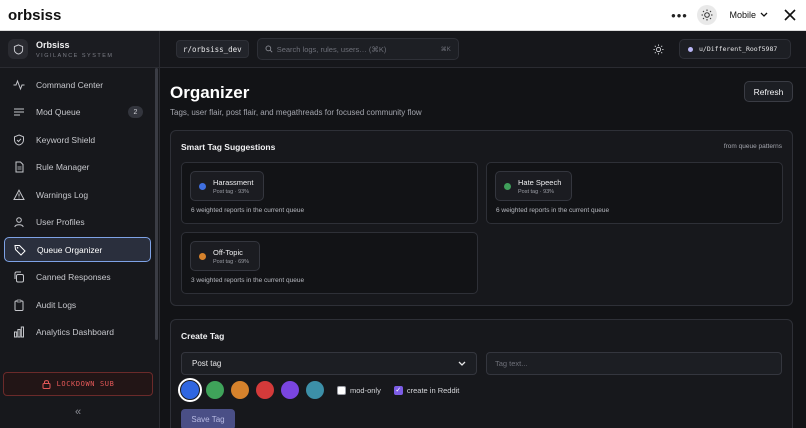 Image resolution: width=806 pixels, height=428 pixels. Describe the element at coordinates (240, 390) in the screenshot. I see `color-swatch-orange` at that location.